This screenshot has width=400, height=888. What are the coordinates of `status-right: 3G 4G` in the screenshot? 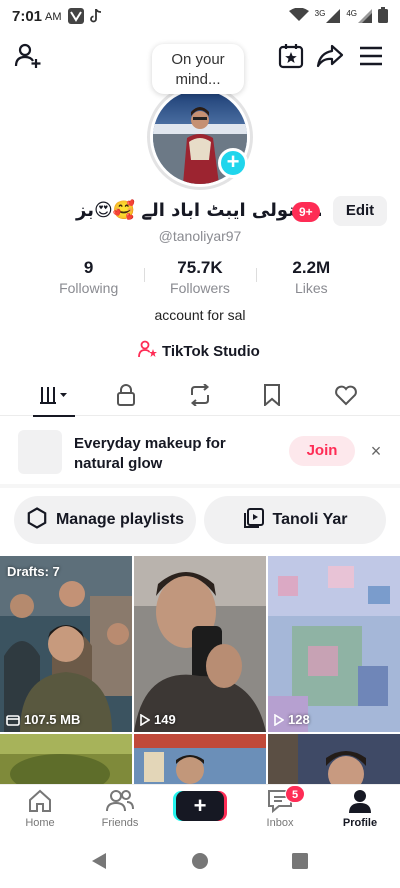 It's located at (338, 16).